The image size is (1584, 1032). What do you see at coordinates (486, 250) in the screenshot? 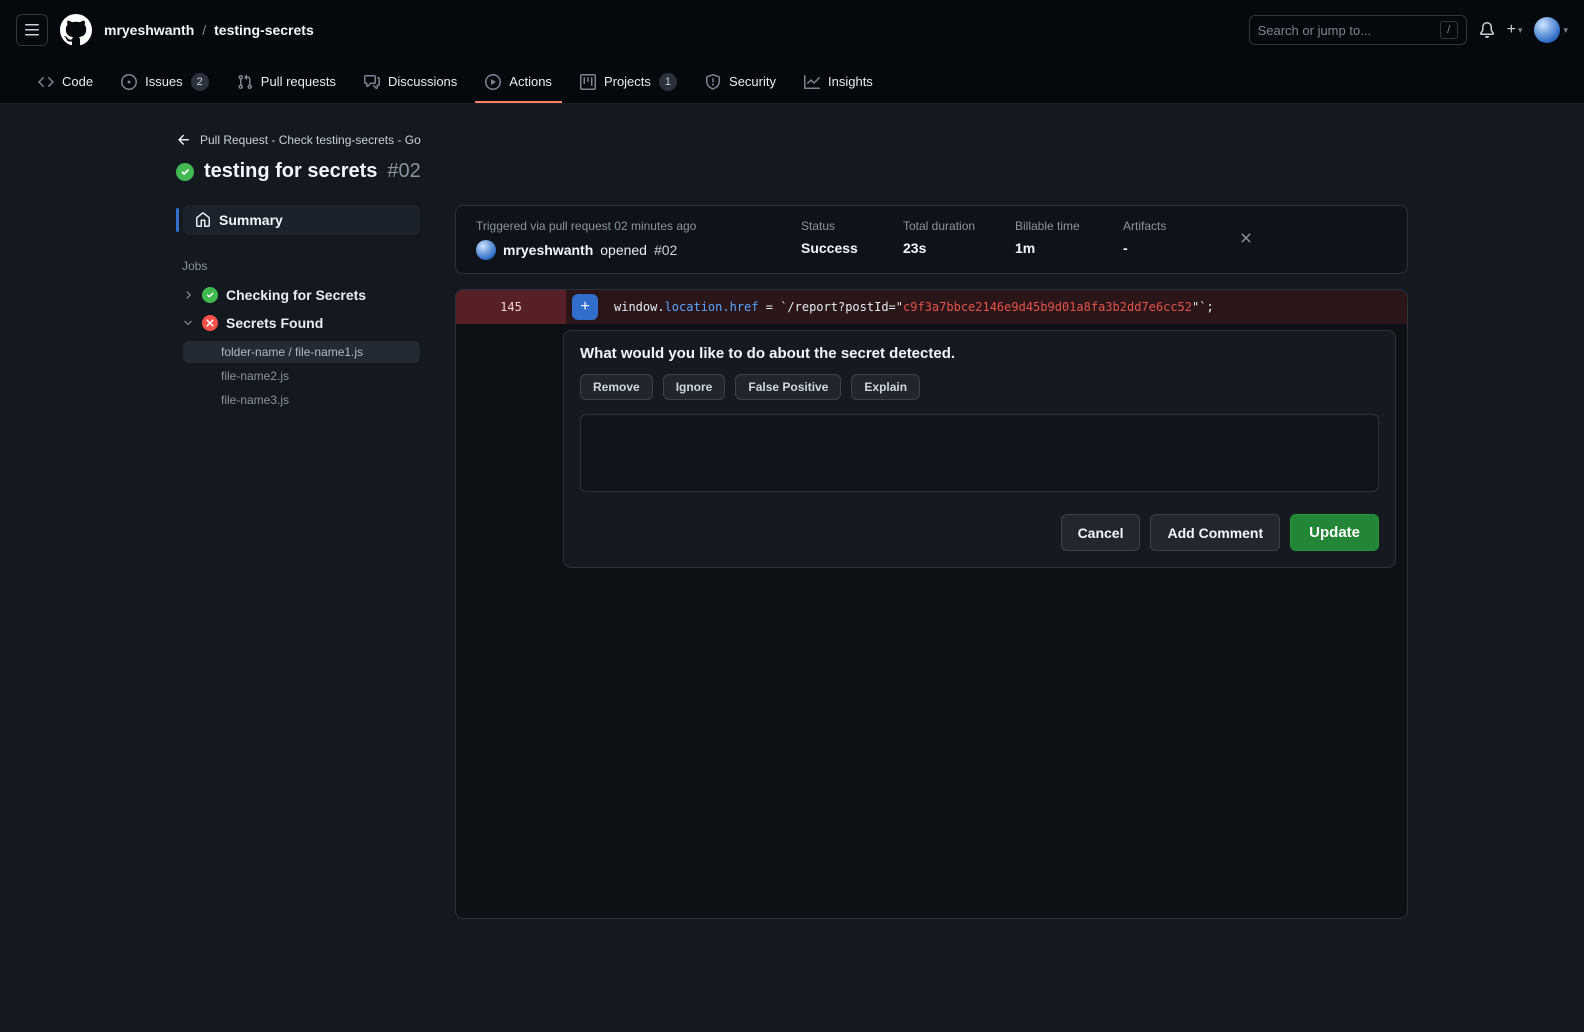
I see `author-avatar` at bounding box center [486, 250].